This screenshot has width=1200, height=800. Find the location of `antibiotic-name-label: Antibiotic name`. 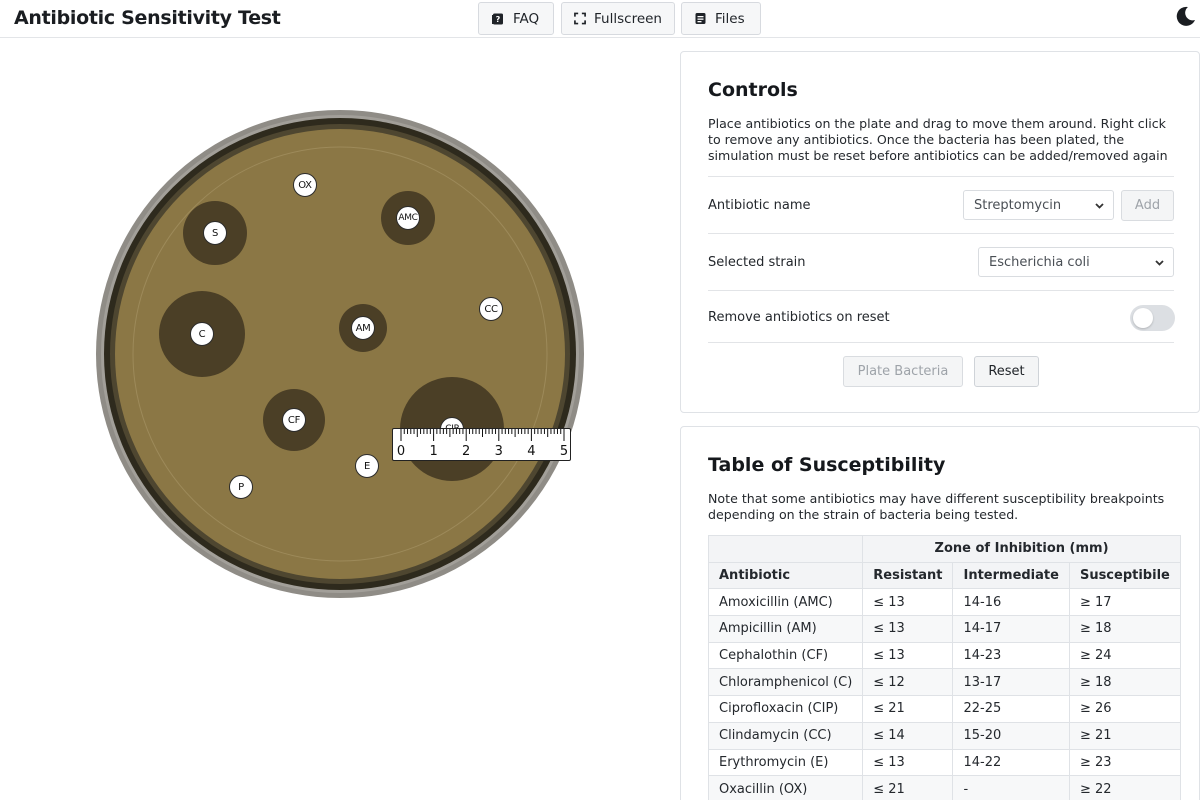

antibiotic-name-label: Antibiotic name is located at coordinates (759, 205).